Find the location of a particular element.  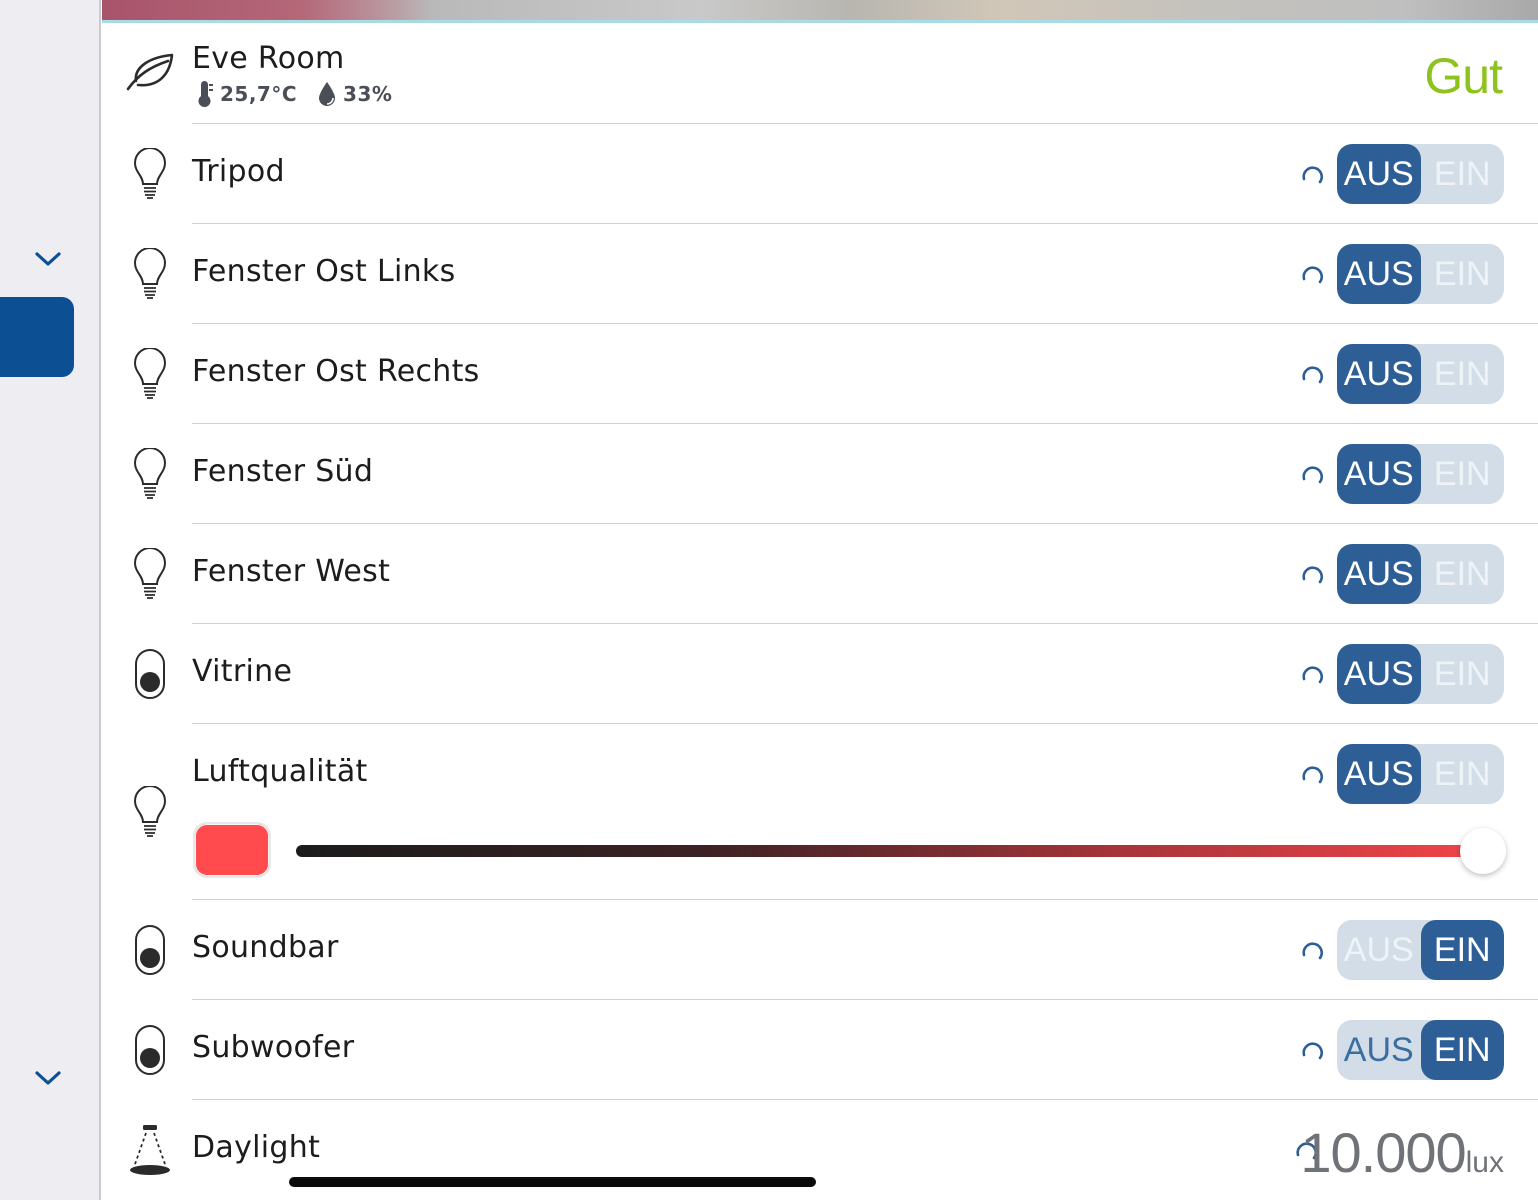

device-name: Vitrine is located at coordinates (242, 671).